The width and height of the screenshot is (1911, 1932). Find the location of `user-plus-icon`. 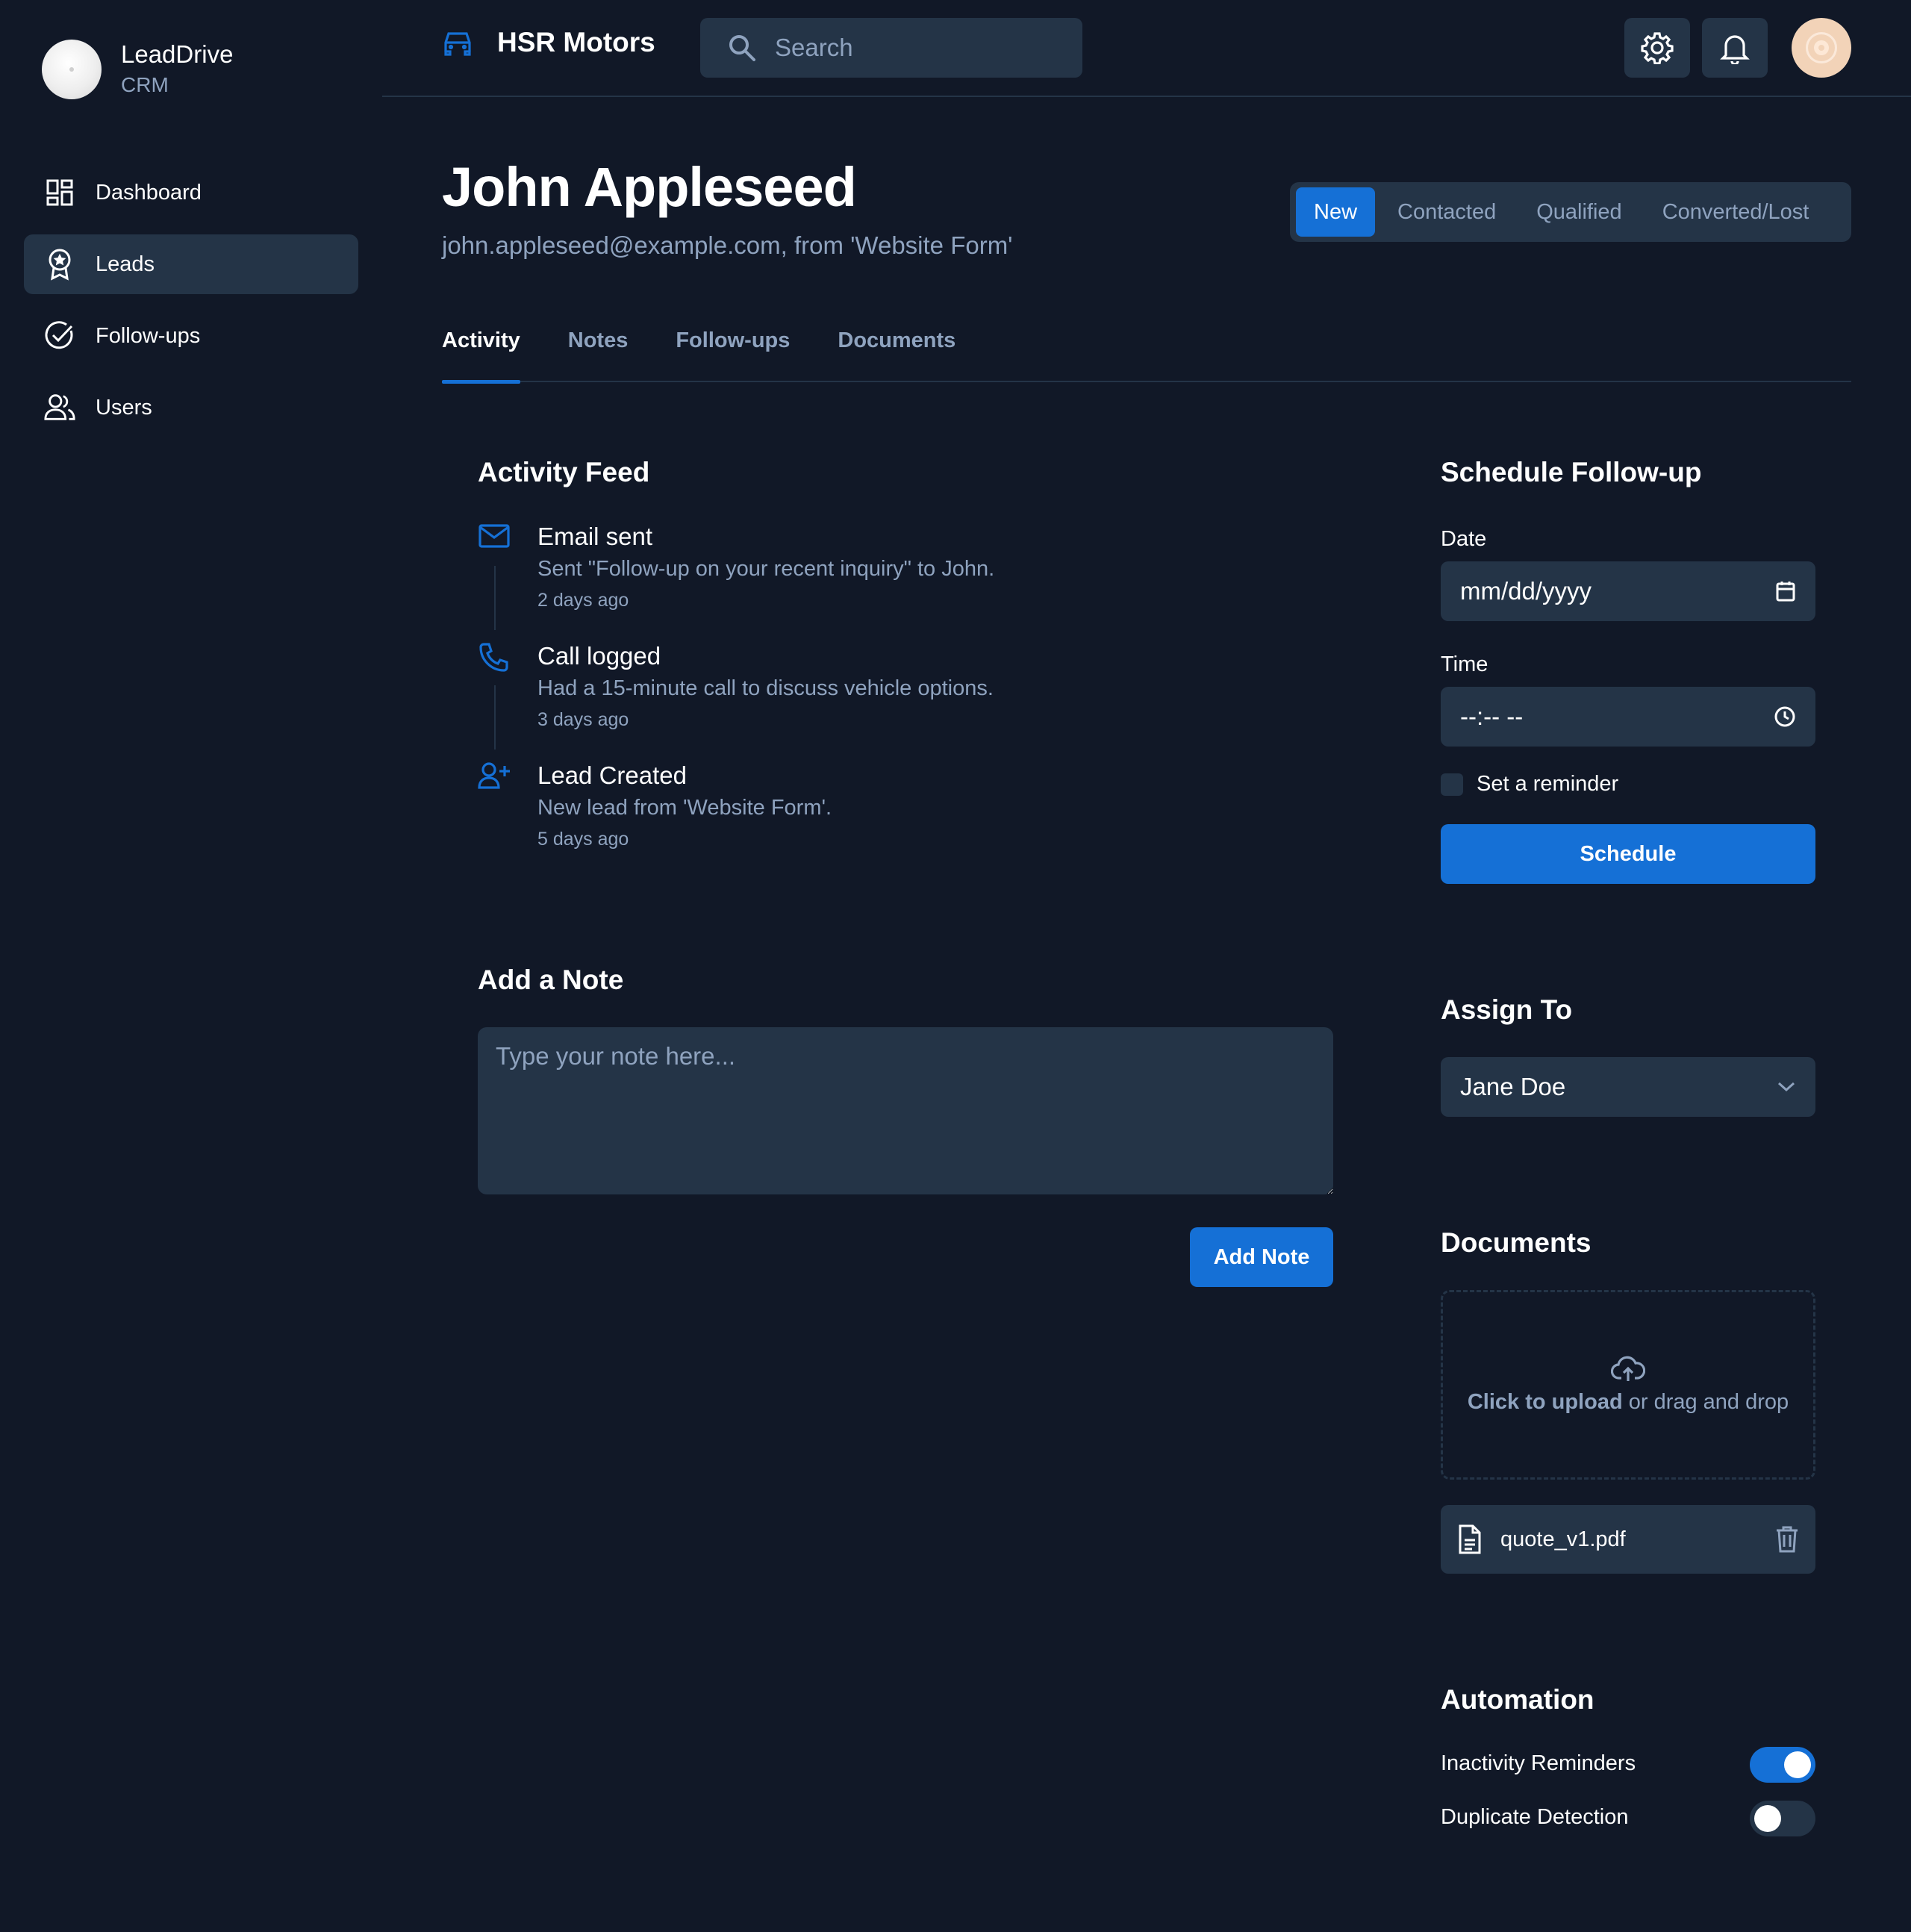

user-plus-icon is located at coordinates (495, 779).